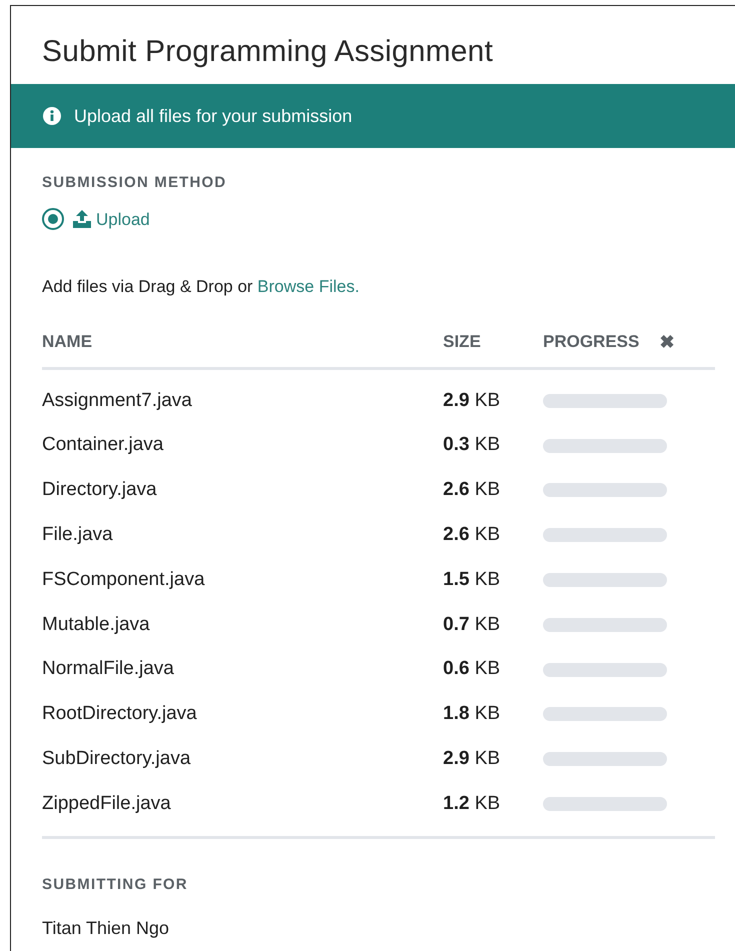  I want to click on dialog-title: Submit Programming Assignment, so click(267, 52).